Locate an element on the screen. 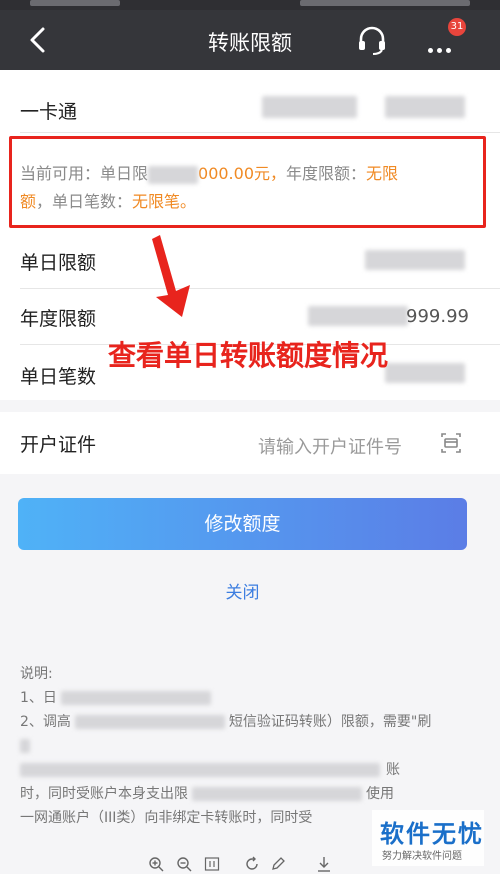 Image resolution: width=500 pixels, height=874 pixels. id-card-scan-button is located at coordinates (451, 443).